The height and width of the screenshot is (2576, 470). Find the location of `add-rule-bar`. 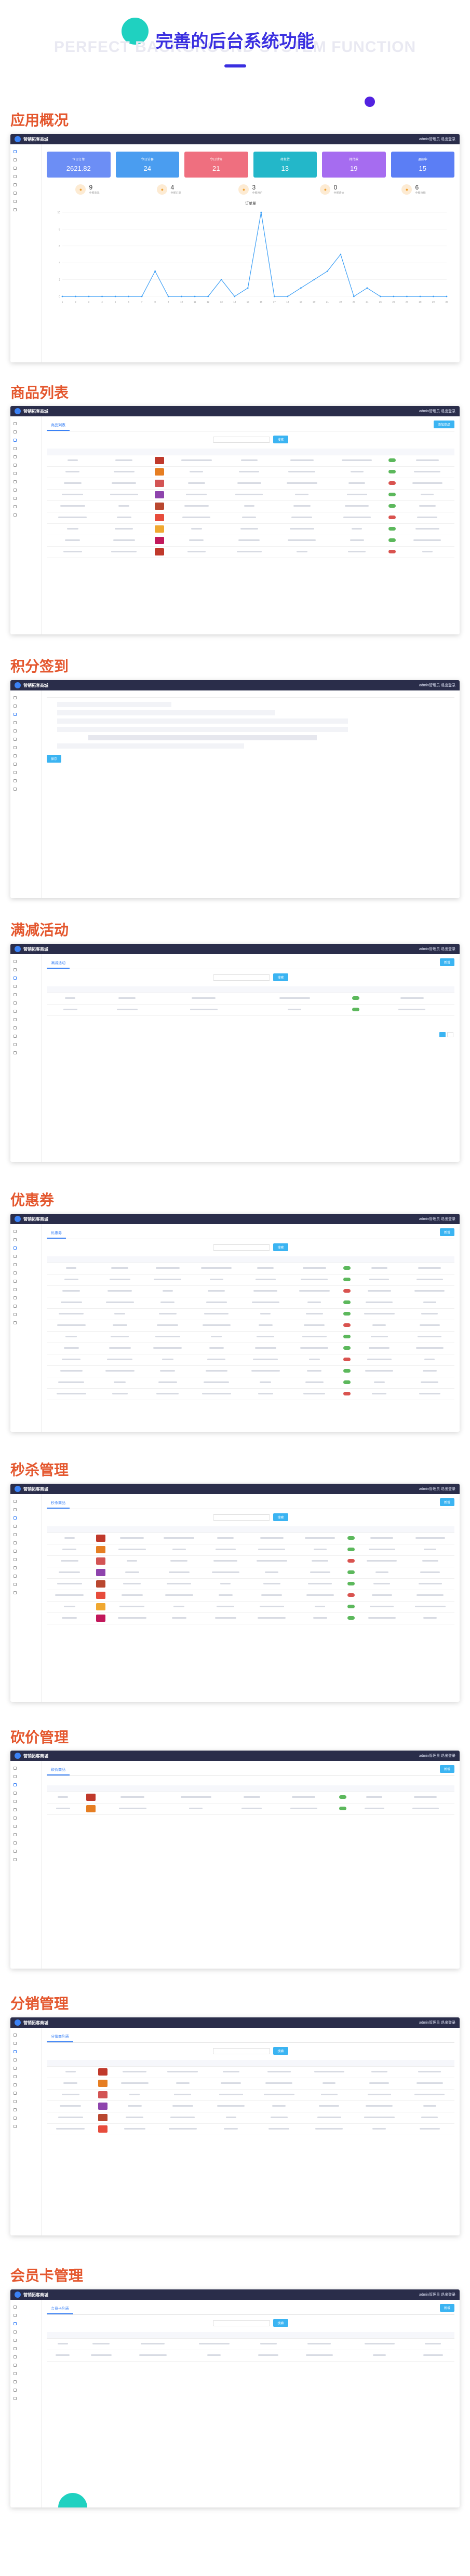

add-rule-bar is located at coordinates (202, 737).